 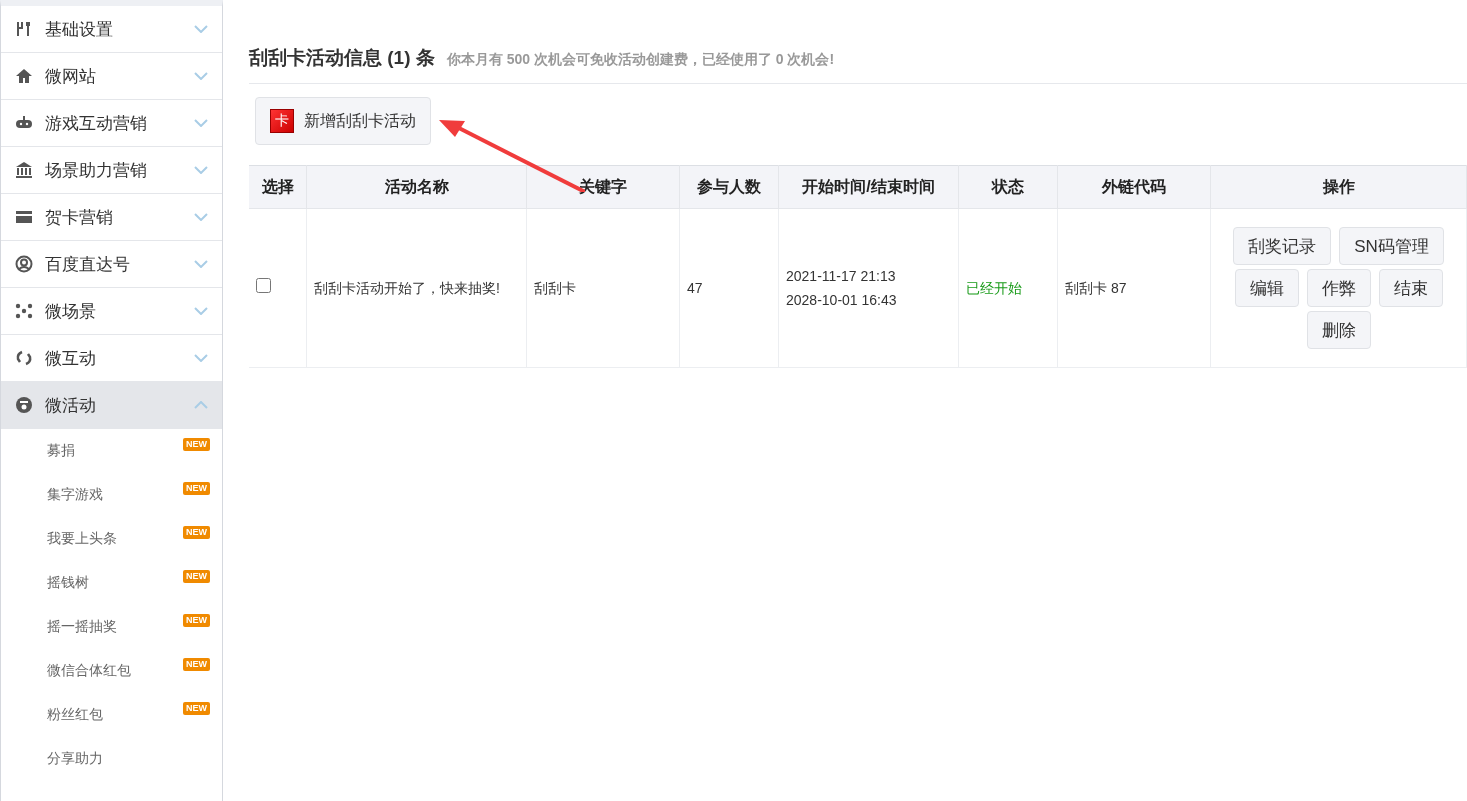 What do you see at coordinates (111, 671) in the screenshot?
I see `submenu-item: 微信合体红包 NEW` at bounding box center [111, 671].